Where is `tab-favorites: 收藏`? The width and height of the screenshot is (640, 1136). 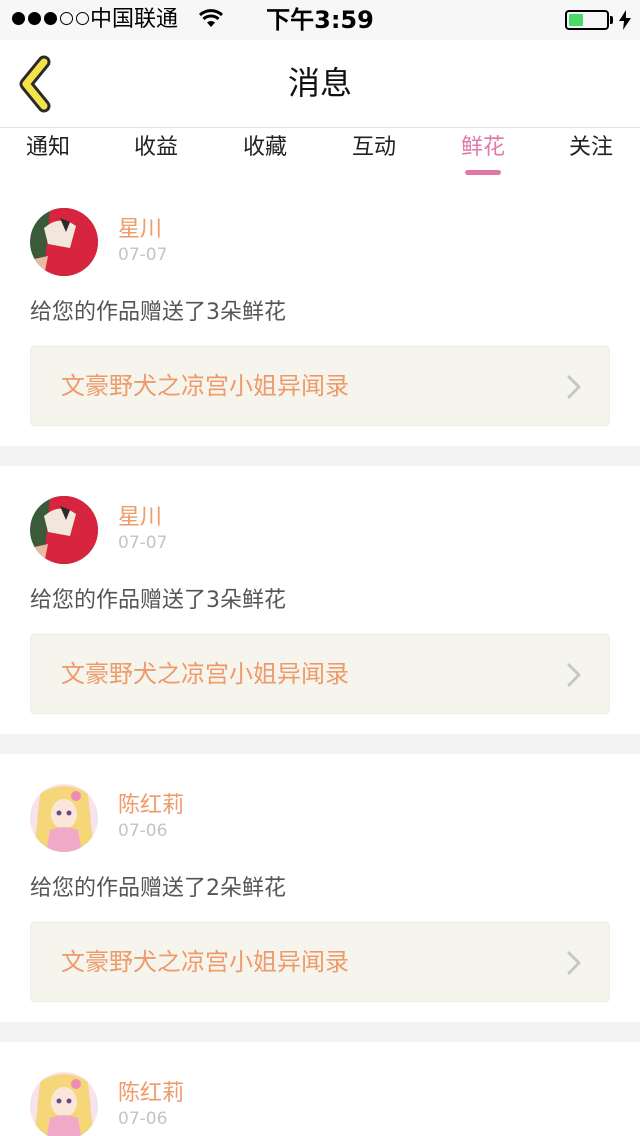
tab-favorites: 收藏 is located at coordinates (265, 156).